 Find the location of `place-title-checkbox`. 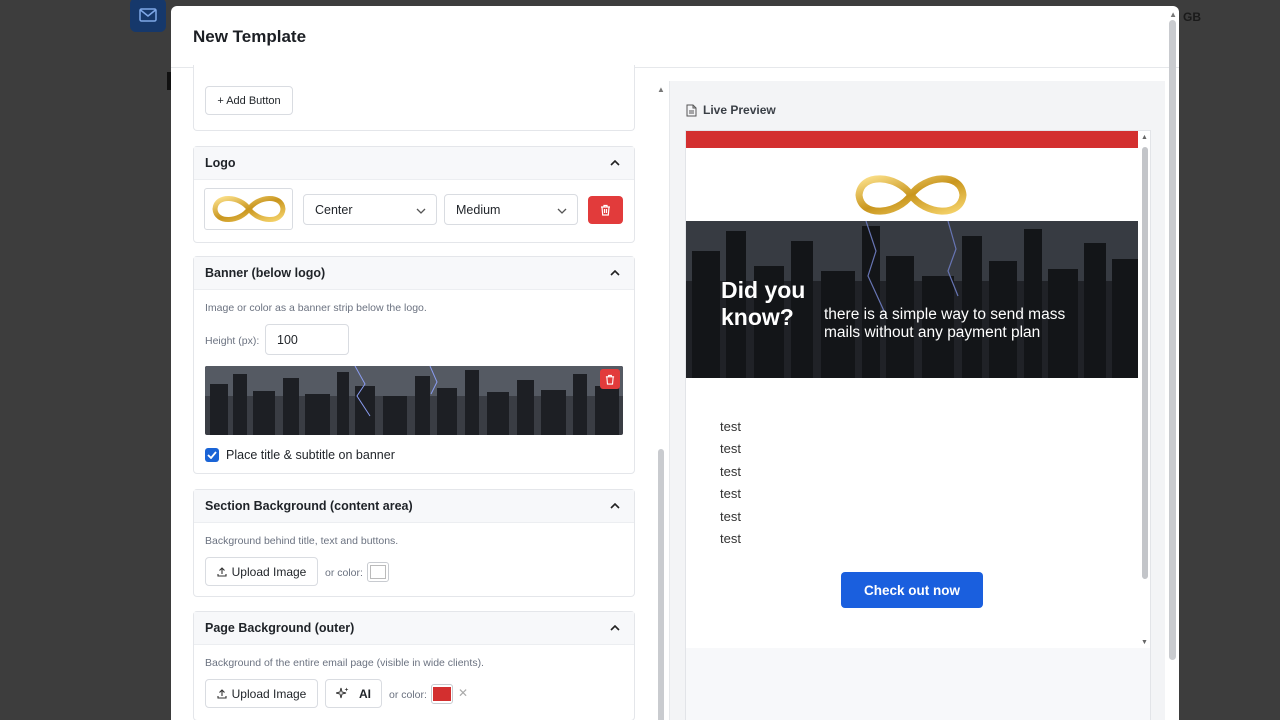

place-title-checkbox is located at coordinates (212, 455).